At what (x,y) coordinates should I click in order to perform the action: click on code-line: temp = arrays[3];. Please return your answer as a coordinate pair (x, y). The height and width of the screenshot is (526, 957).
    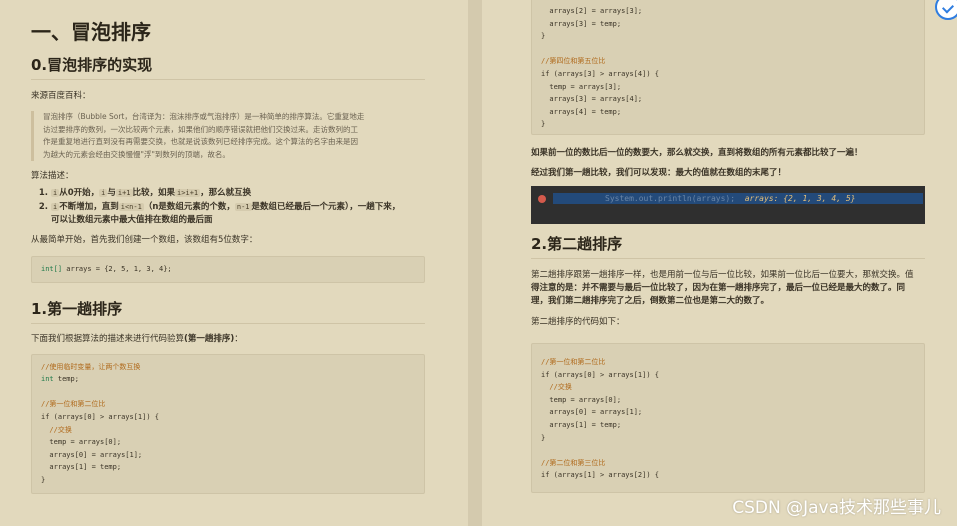
    Looking at the image, I should click on (581, 86).